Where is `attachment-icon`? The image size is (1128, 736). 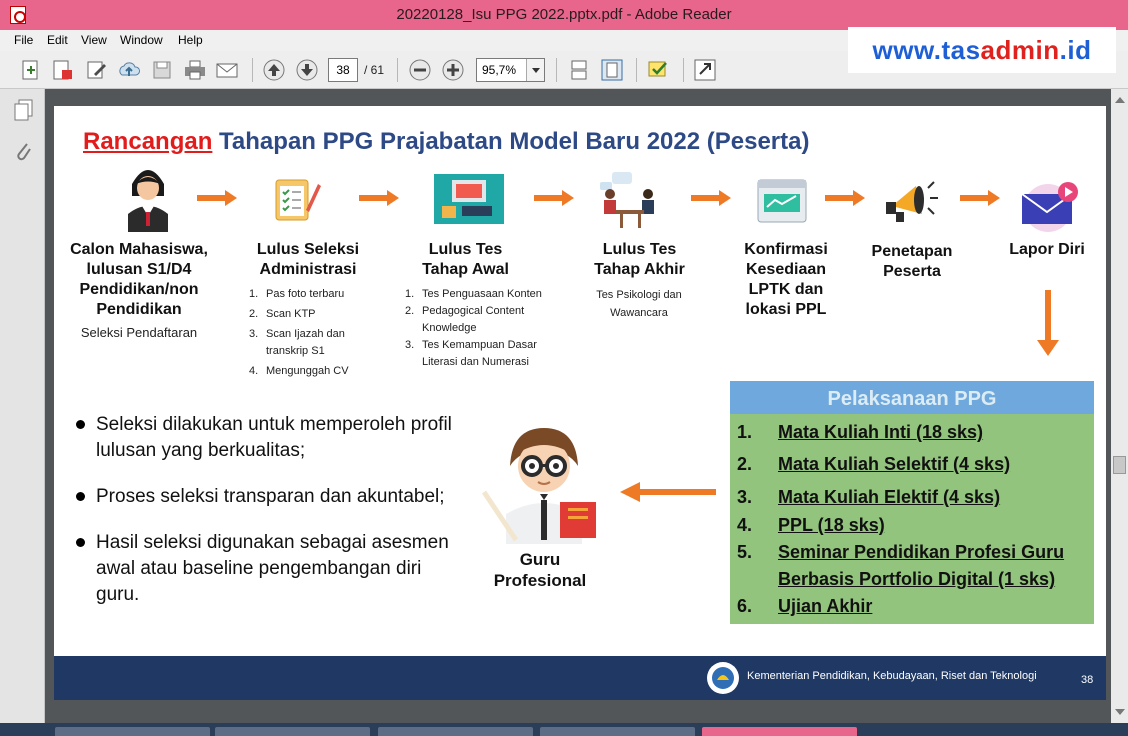
attachment-icon is located at coordinates (24, 153).